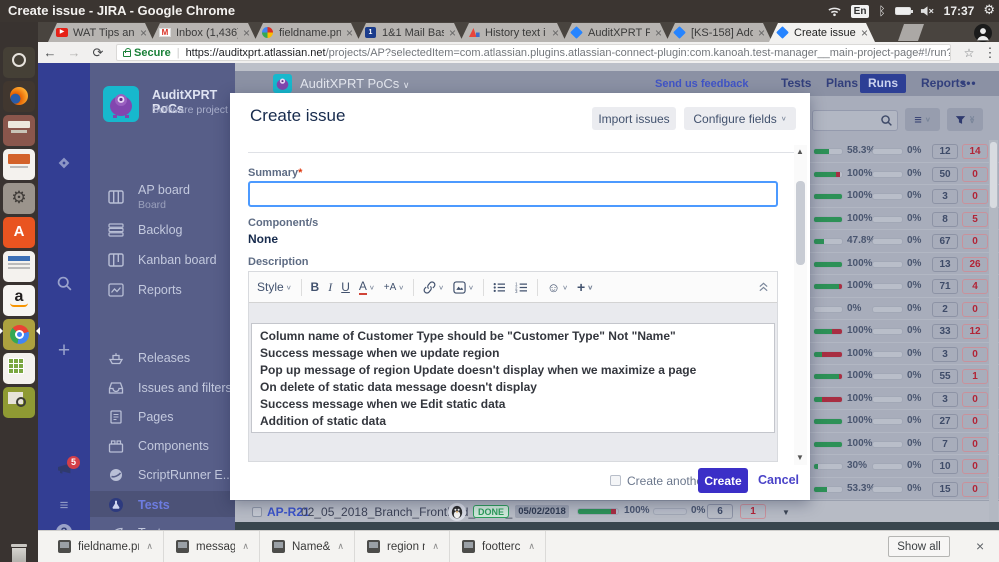 This screenshot has width=999, height=562. Describe the element at coordinates (911, 32) in the screenshot. I see `new-tab-button` at that location.